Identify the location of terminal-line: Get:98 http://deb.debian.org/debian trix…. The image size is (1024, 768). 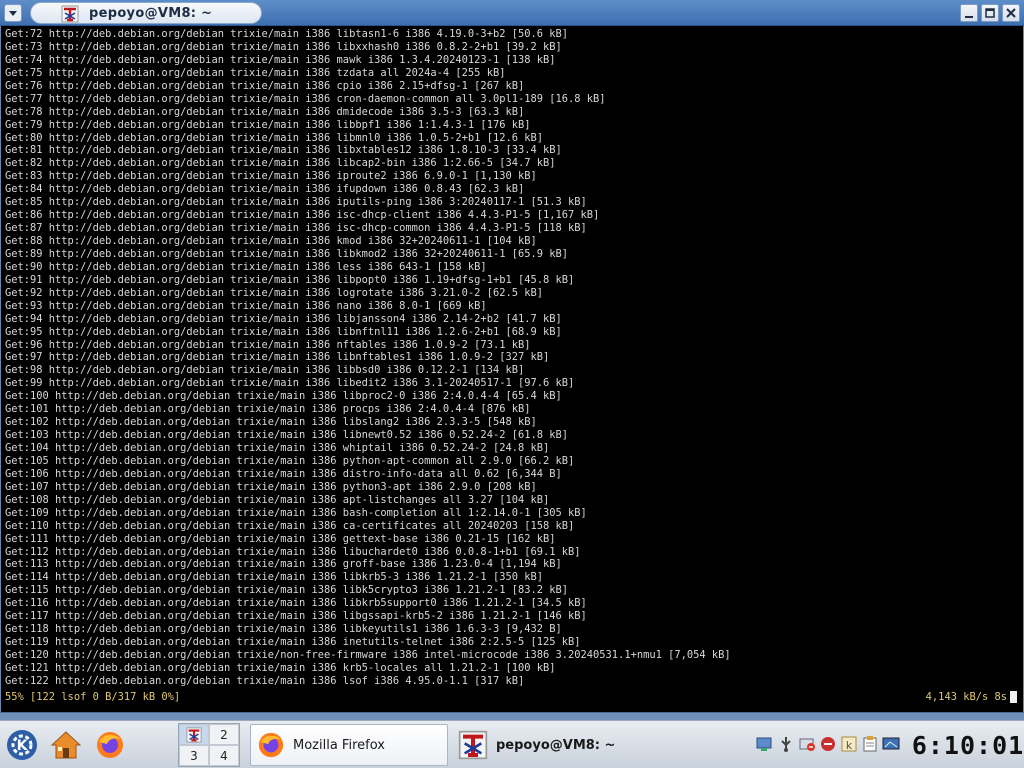
(265, 370).